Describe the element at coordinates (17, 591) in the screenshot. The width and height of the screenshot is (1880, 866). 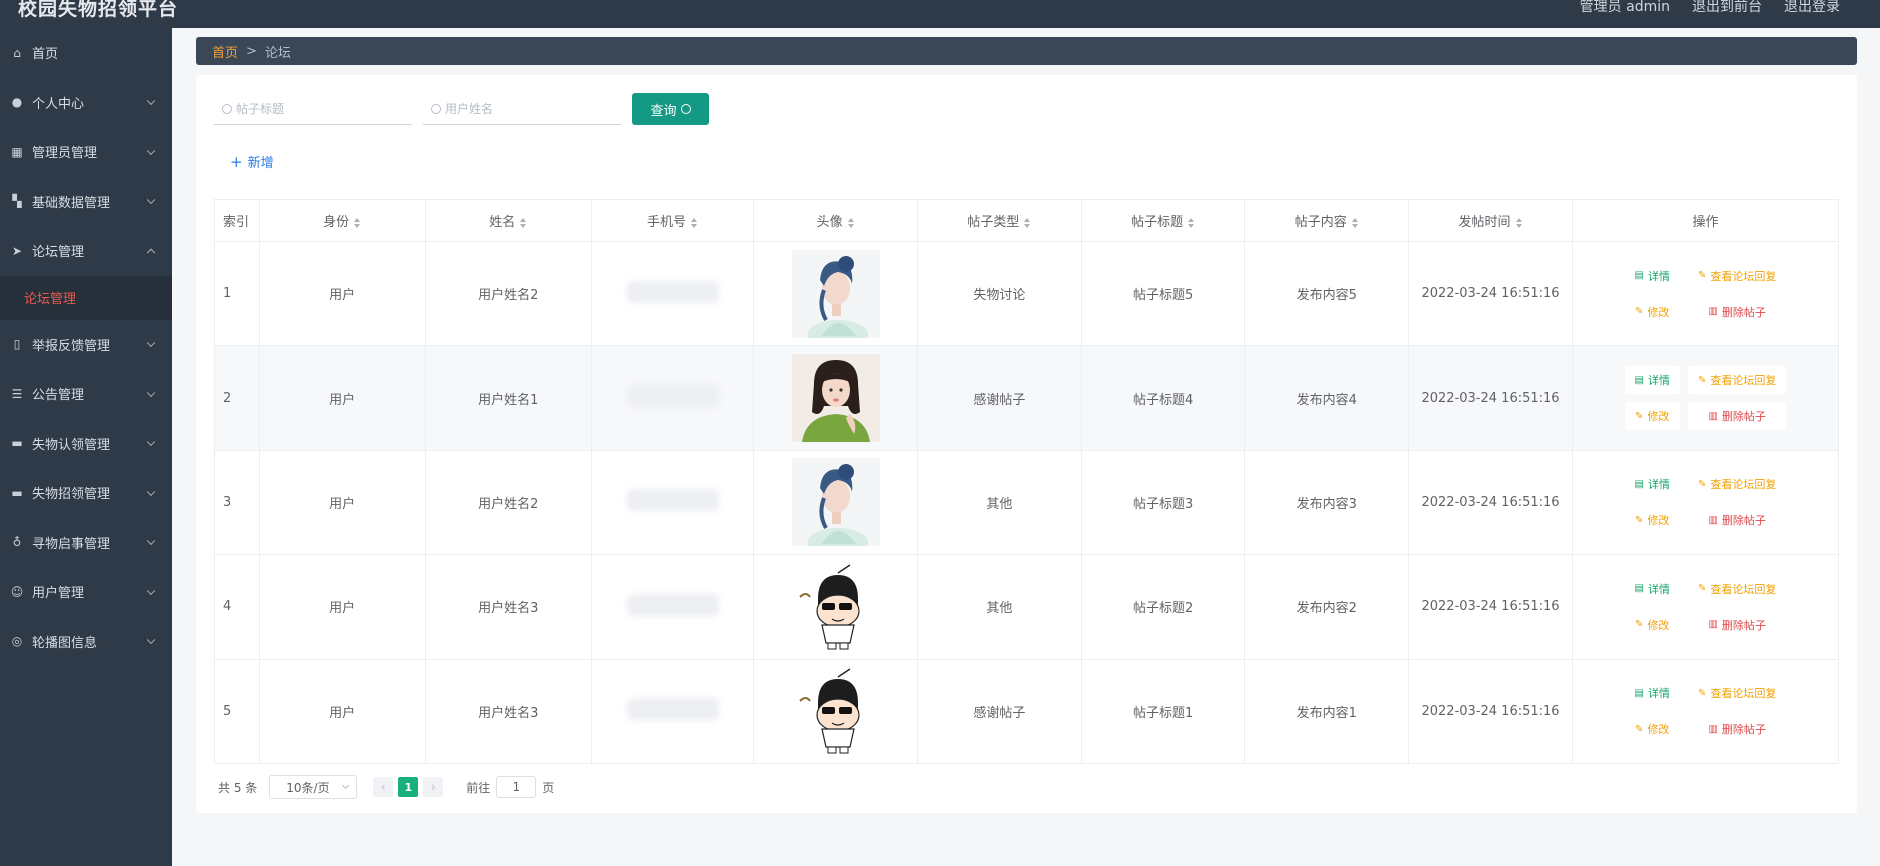
I see `smile-icon: ☺` at that location.